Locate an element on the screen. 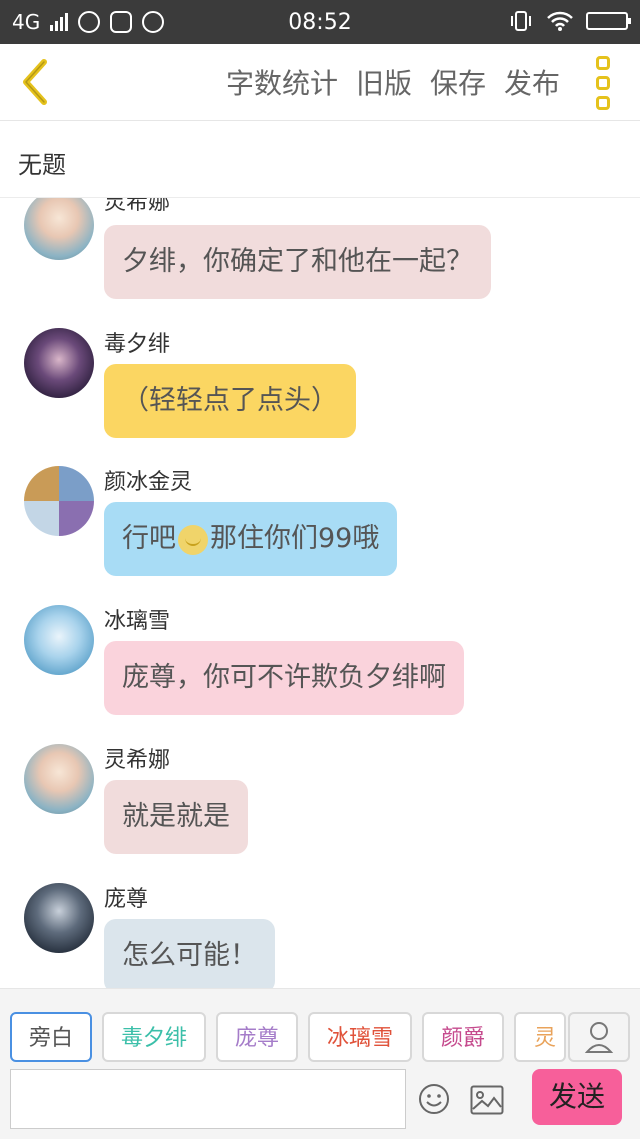 The image size is (640, 1139). speaker-name: 颜冰金灵 is located at coordinates (148, 482).